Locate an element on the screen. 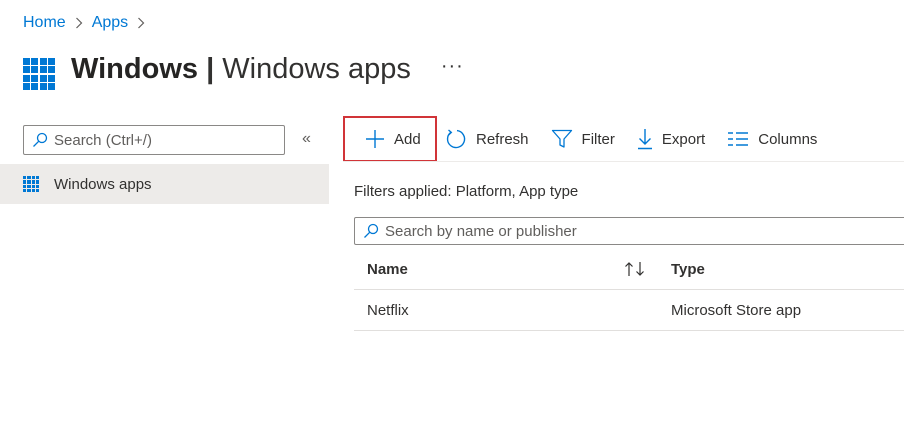  refresh-button-label: Refresh is located at coordinates (502, 139).